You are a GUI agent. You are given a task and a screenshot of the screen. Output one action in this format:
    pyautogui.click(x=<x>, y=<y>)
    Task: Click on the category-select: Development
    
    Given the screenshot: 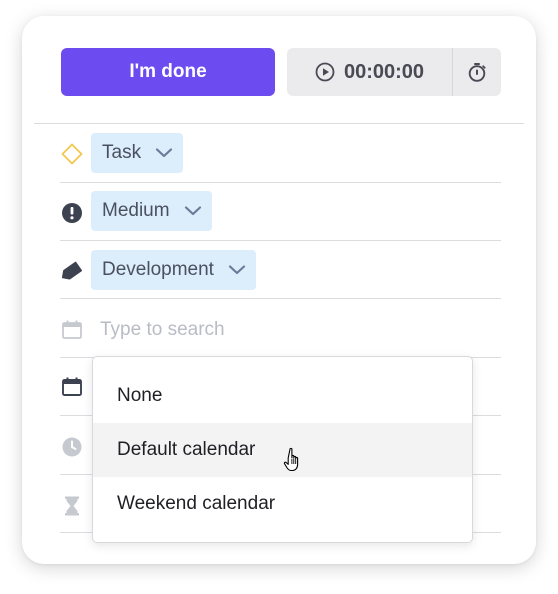 What is the action you would take?
    pyautogui.click(x=173, y=270)
    